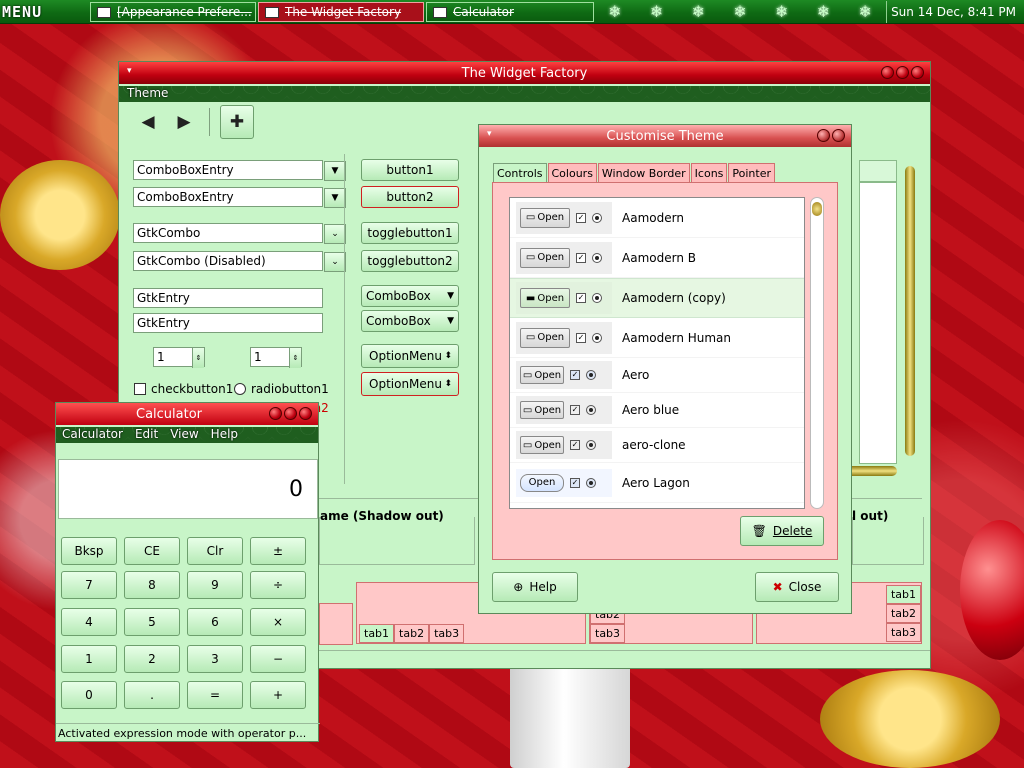 Image resolution: width=1024 pixels, height=768 pixels. What do you see at coordinates (410, 261) in the screenshot?
I see `togglebutton2: togglebutton2` at bounding box center [410, 261].